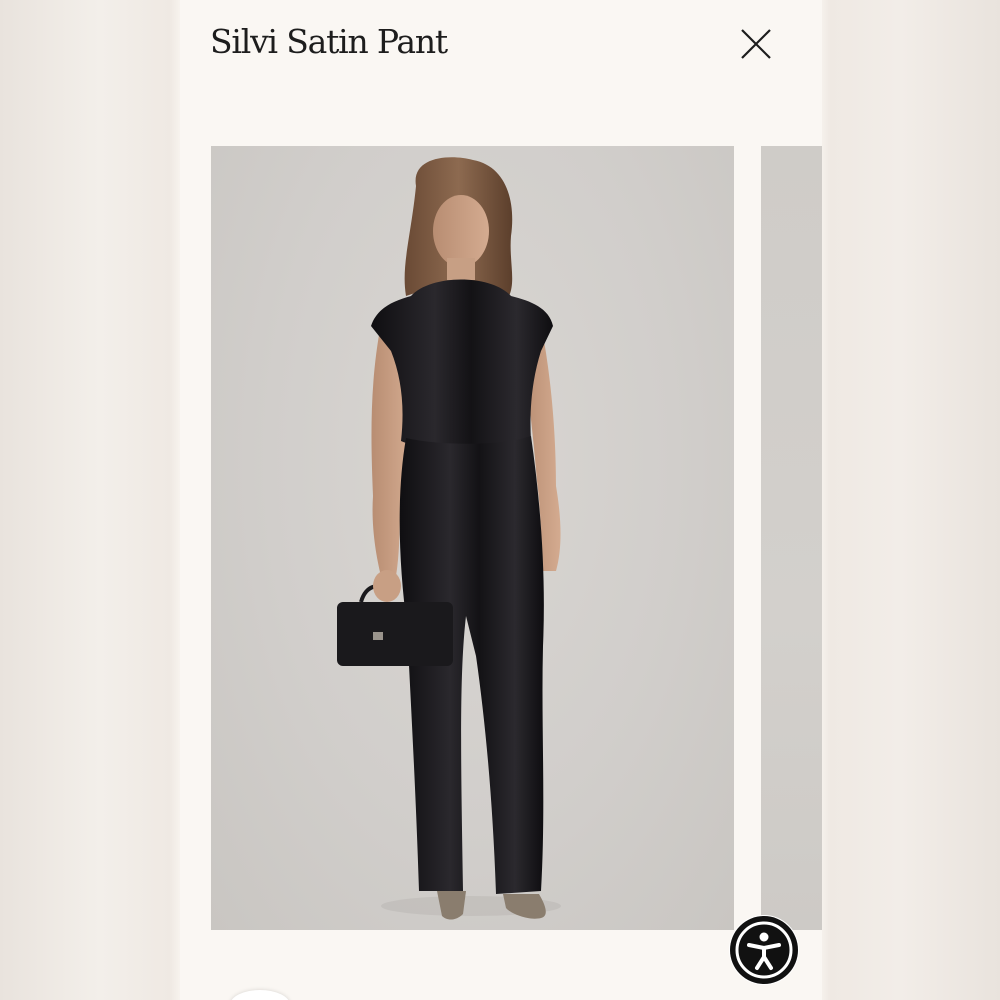 The width and height of the screenshot is (1000, 1000). What do you see at coordinates (791, 538) in the screenshot?
I see `gallery-image-next` at bounding box center [791, 538].